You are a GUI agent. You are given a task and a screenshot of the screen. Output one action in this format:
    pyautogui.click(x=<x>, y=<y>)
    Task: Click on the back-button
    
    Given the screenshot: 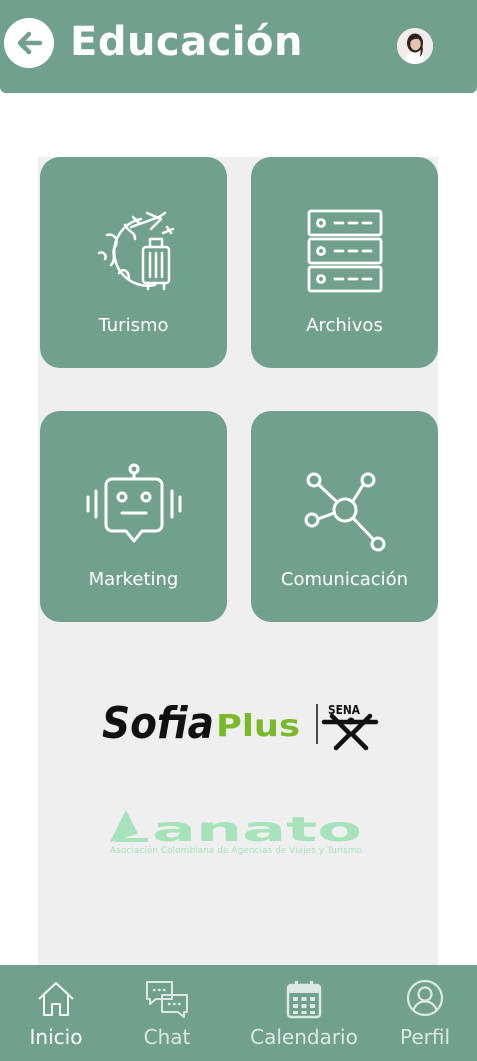 What is the action you would take?
    pyautogui.click(x=29, y=43)
    